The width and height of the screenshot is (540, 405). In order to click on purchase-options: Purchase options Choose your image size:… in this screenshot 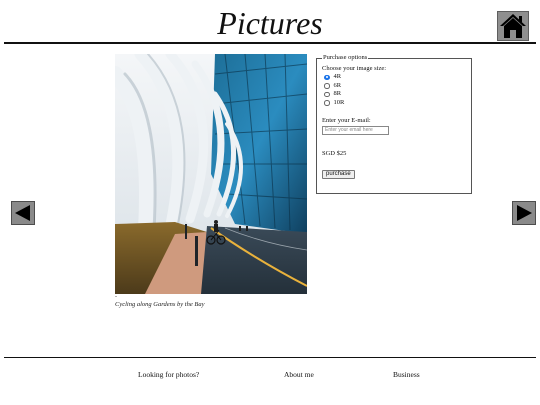, I will do `click(394, 124)`.